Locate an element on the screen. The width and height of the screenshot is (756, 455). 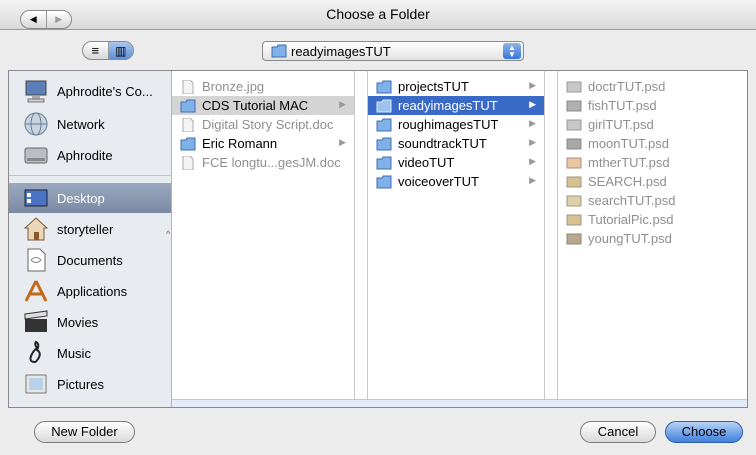
music-icon is located at coordinates (35, 351).